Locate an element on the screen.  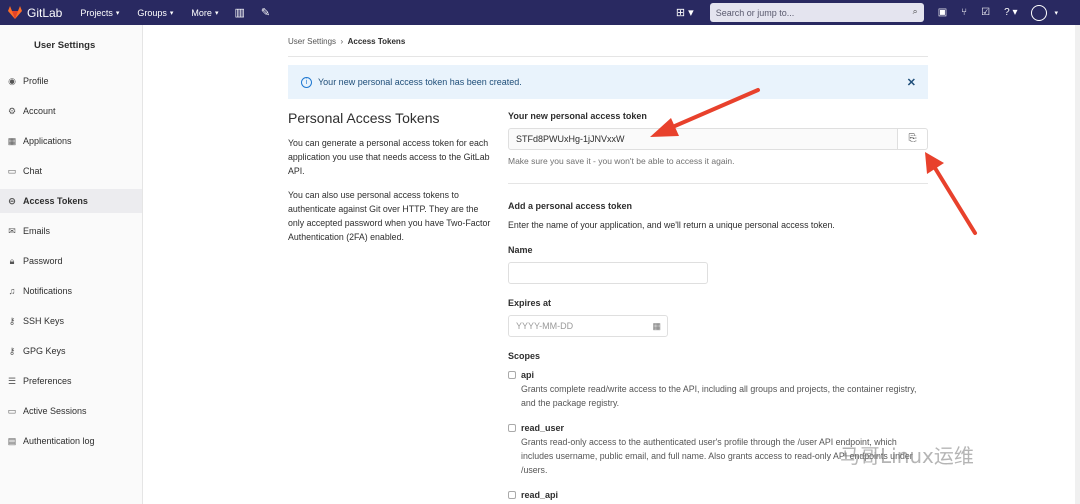
name-label: Name is located at coordinates (520, 250).